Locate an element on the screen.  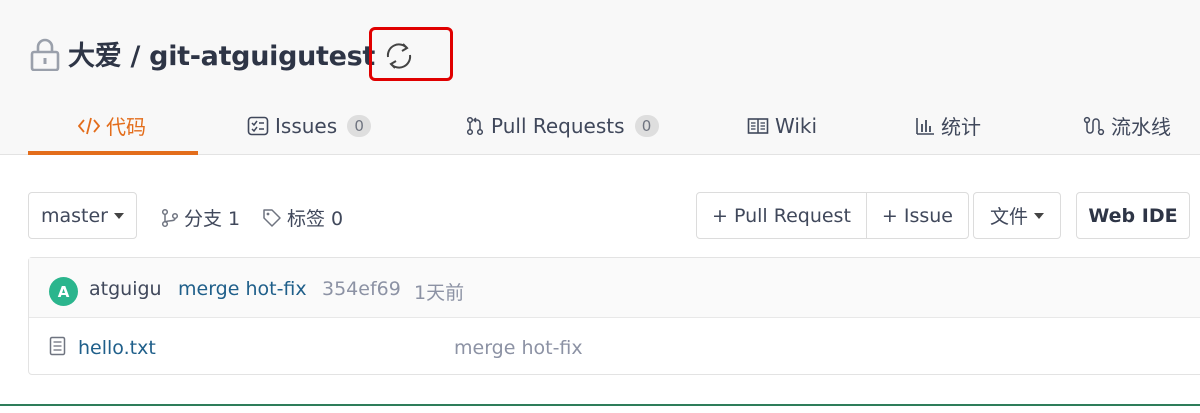
tab-stats-label: 统计 is located at coordinates (961, 127).